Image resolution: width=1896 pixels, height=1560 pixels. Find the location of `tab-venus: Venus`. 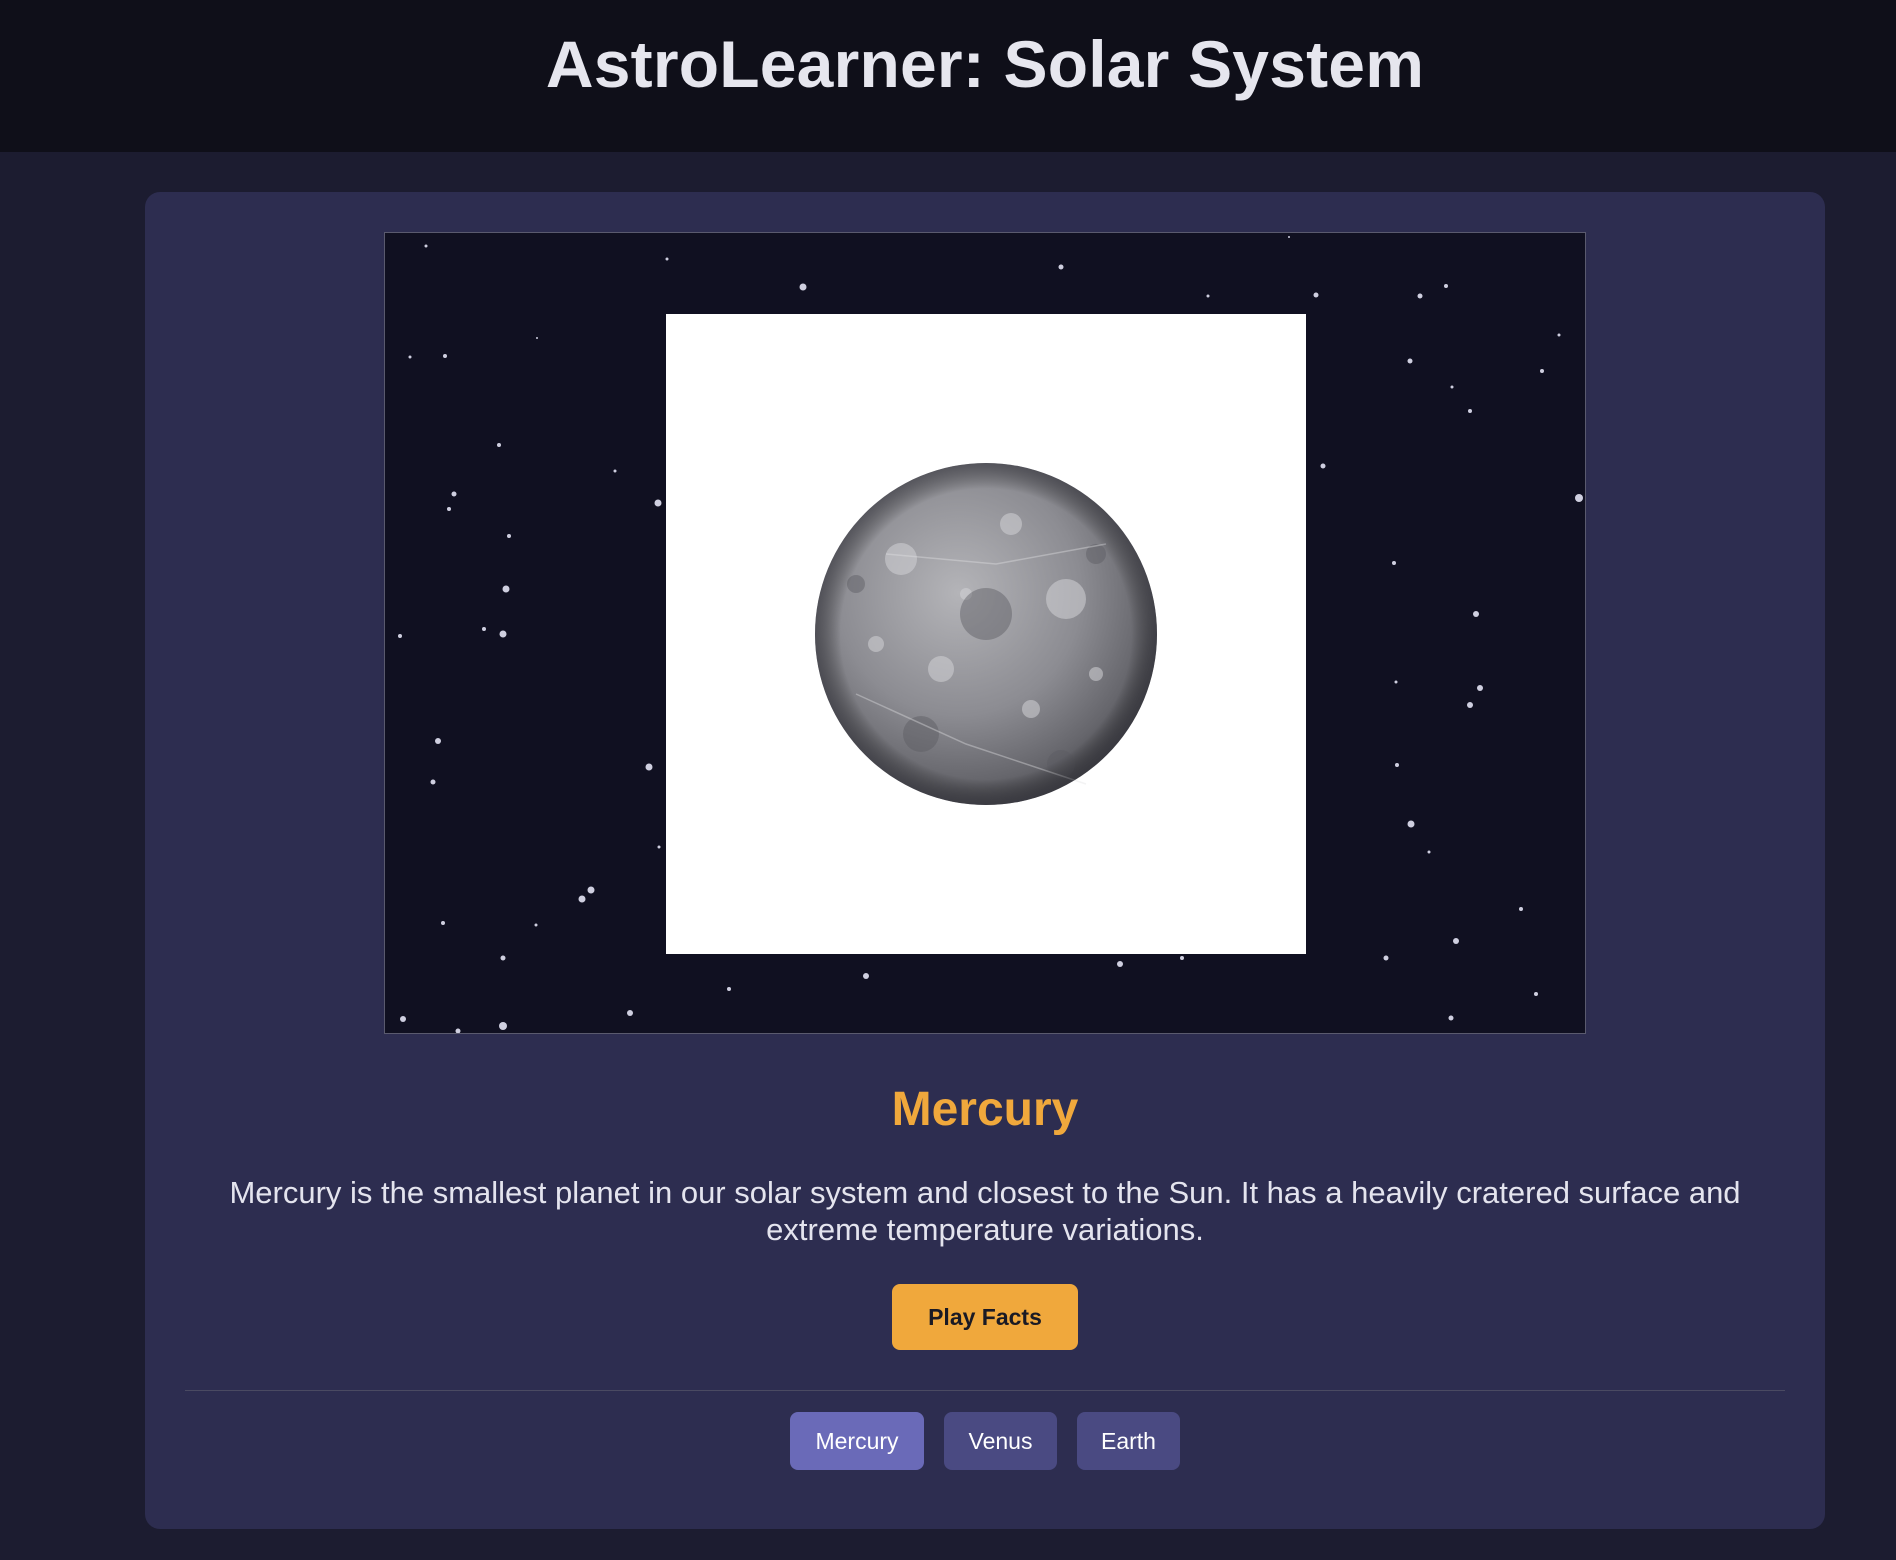

tab-venus: Venus is located at coordinates (1000, 1441).